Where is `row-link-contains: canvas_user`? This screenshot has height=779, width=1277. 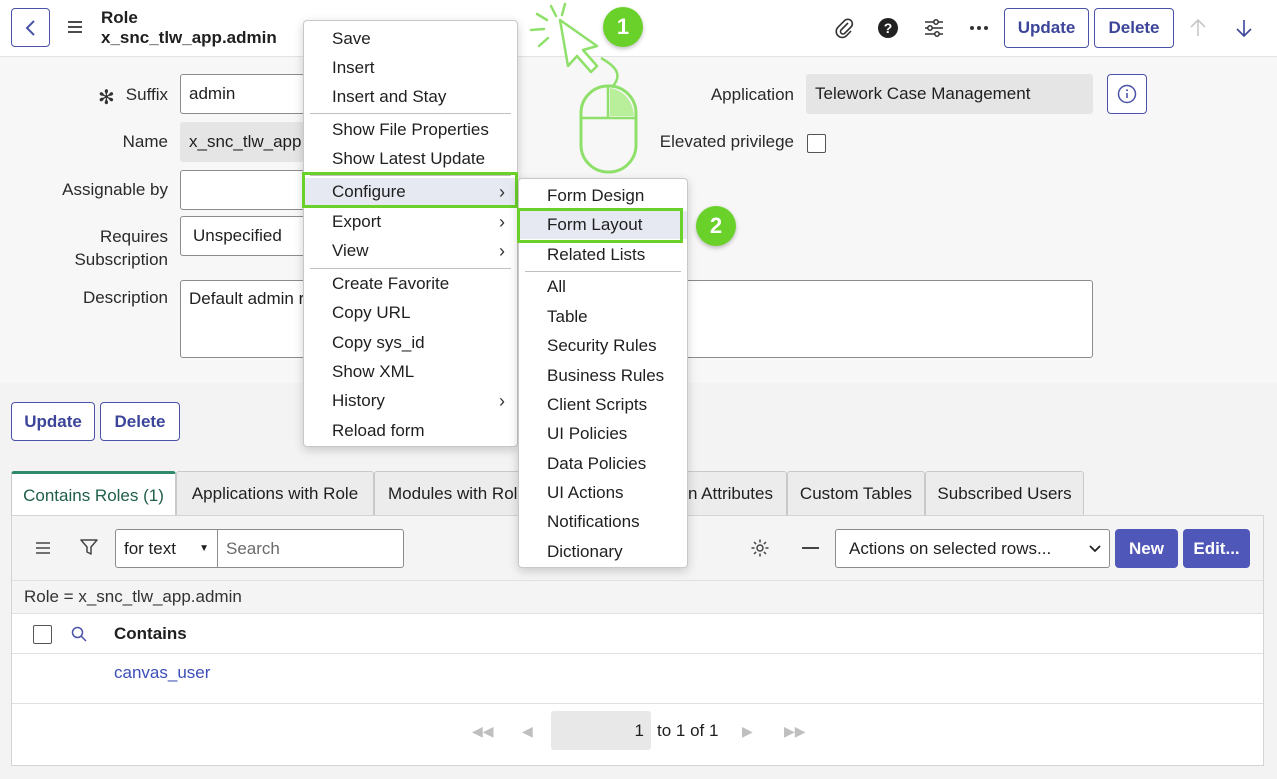
row-link-contains: canvas_user is located at coordinates (162, 673).